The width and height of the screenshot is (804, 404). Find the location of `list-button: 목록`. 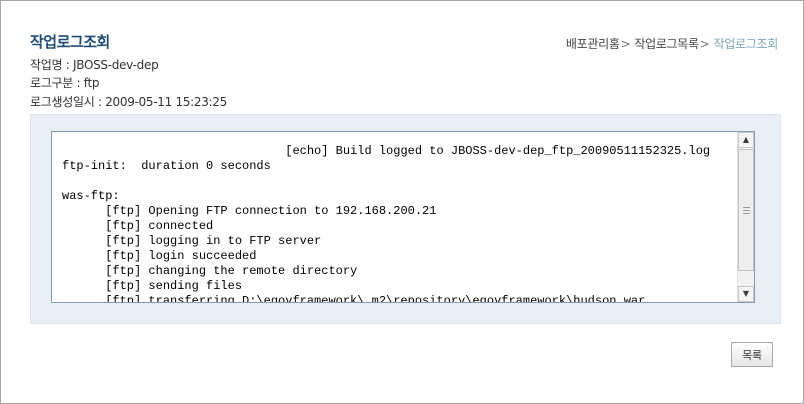

list-button: 목록 is located at coordinates (752, 354).